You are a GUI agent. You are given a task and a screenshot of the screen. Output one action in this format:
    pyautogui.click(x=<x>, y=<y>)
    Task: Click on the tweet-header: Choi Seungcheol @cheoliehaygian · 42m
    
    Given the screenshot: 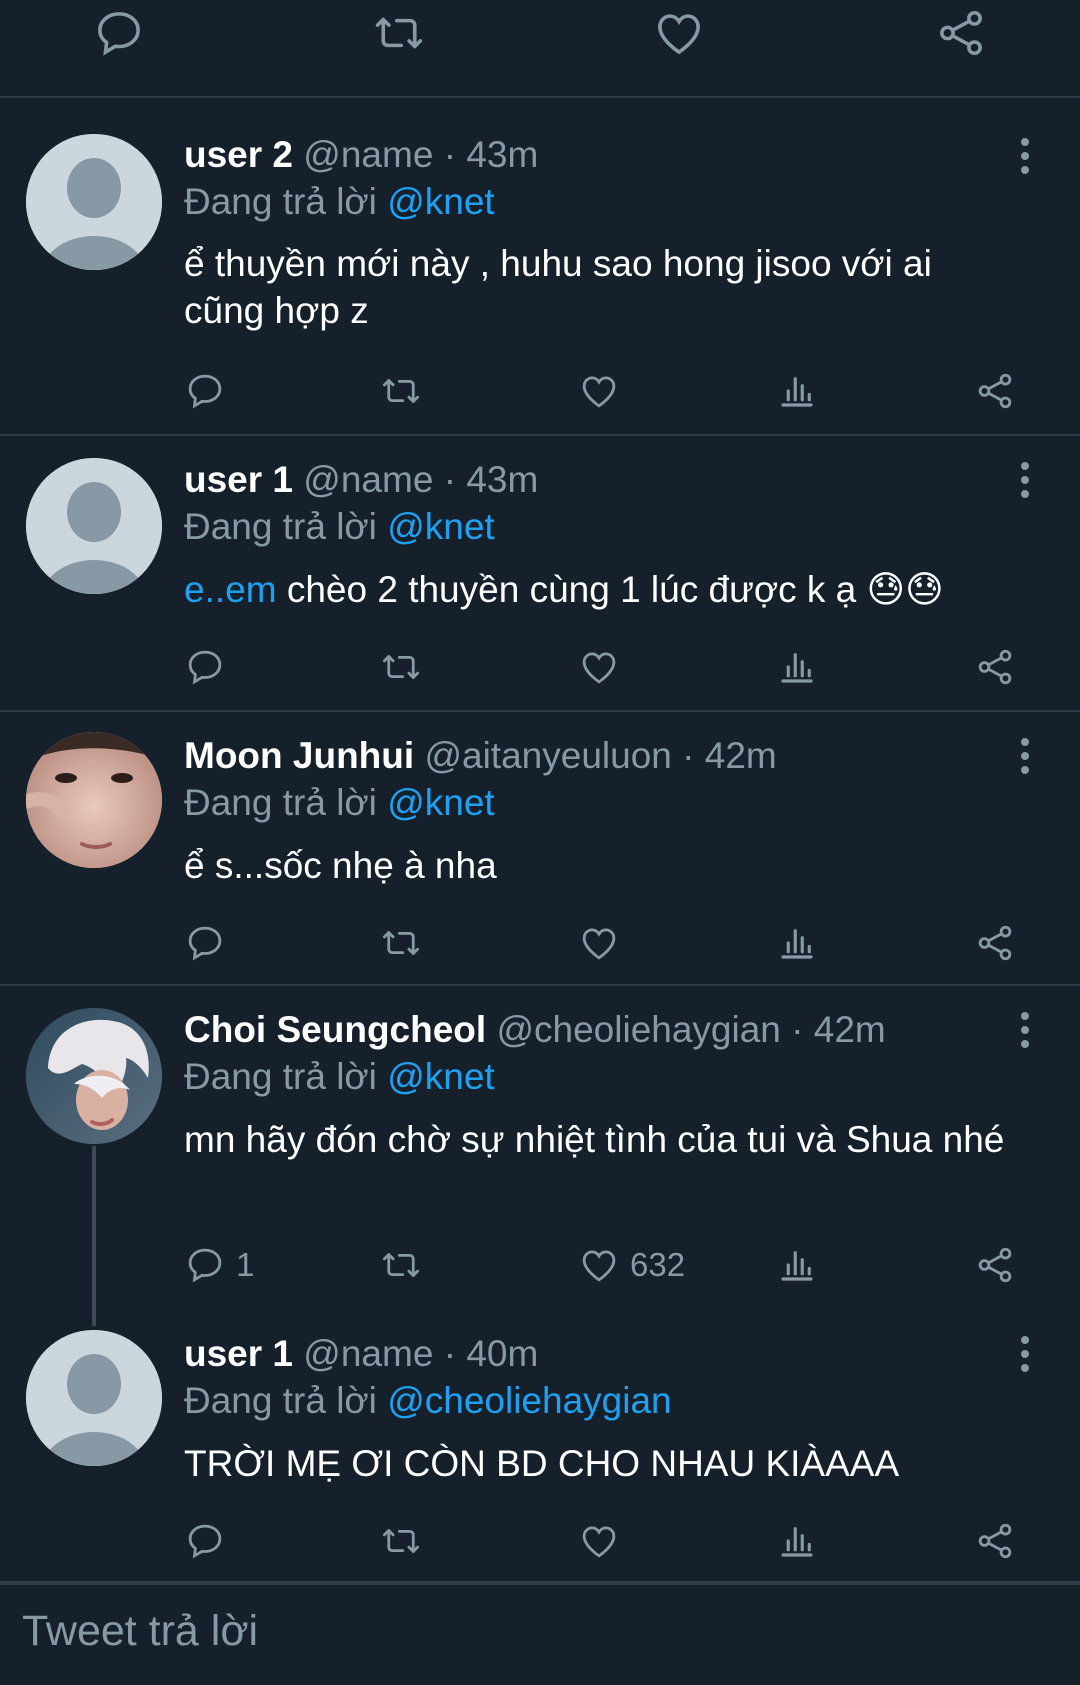 What is the action you would take?
    pyautogui.click(x=535, y=1030)
    